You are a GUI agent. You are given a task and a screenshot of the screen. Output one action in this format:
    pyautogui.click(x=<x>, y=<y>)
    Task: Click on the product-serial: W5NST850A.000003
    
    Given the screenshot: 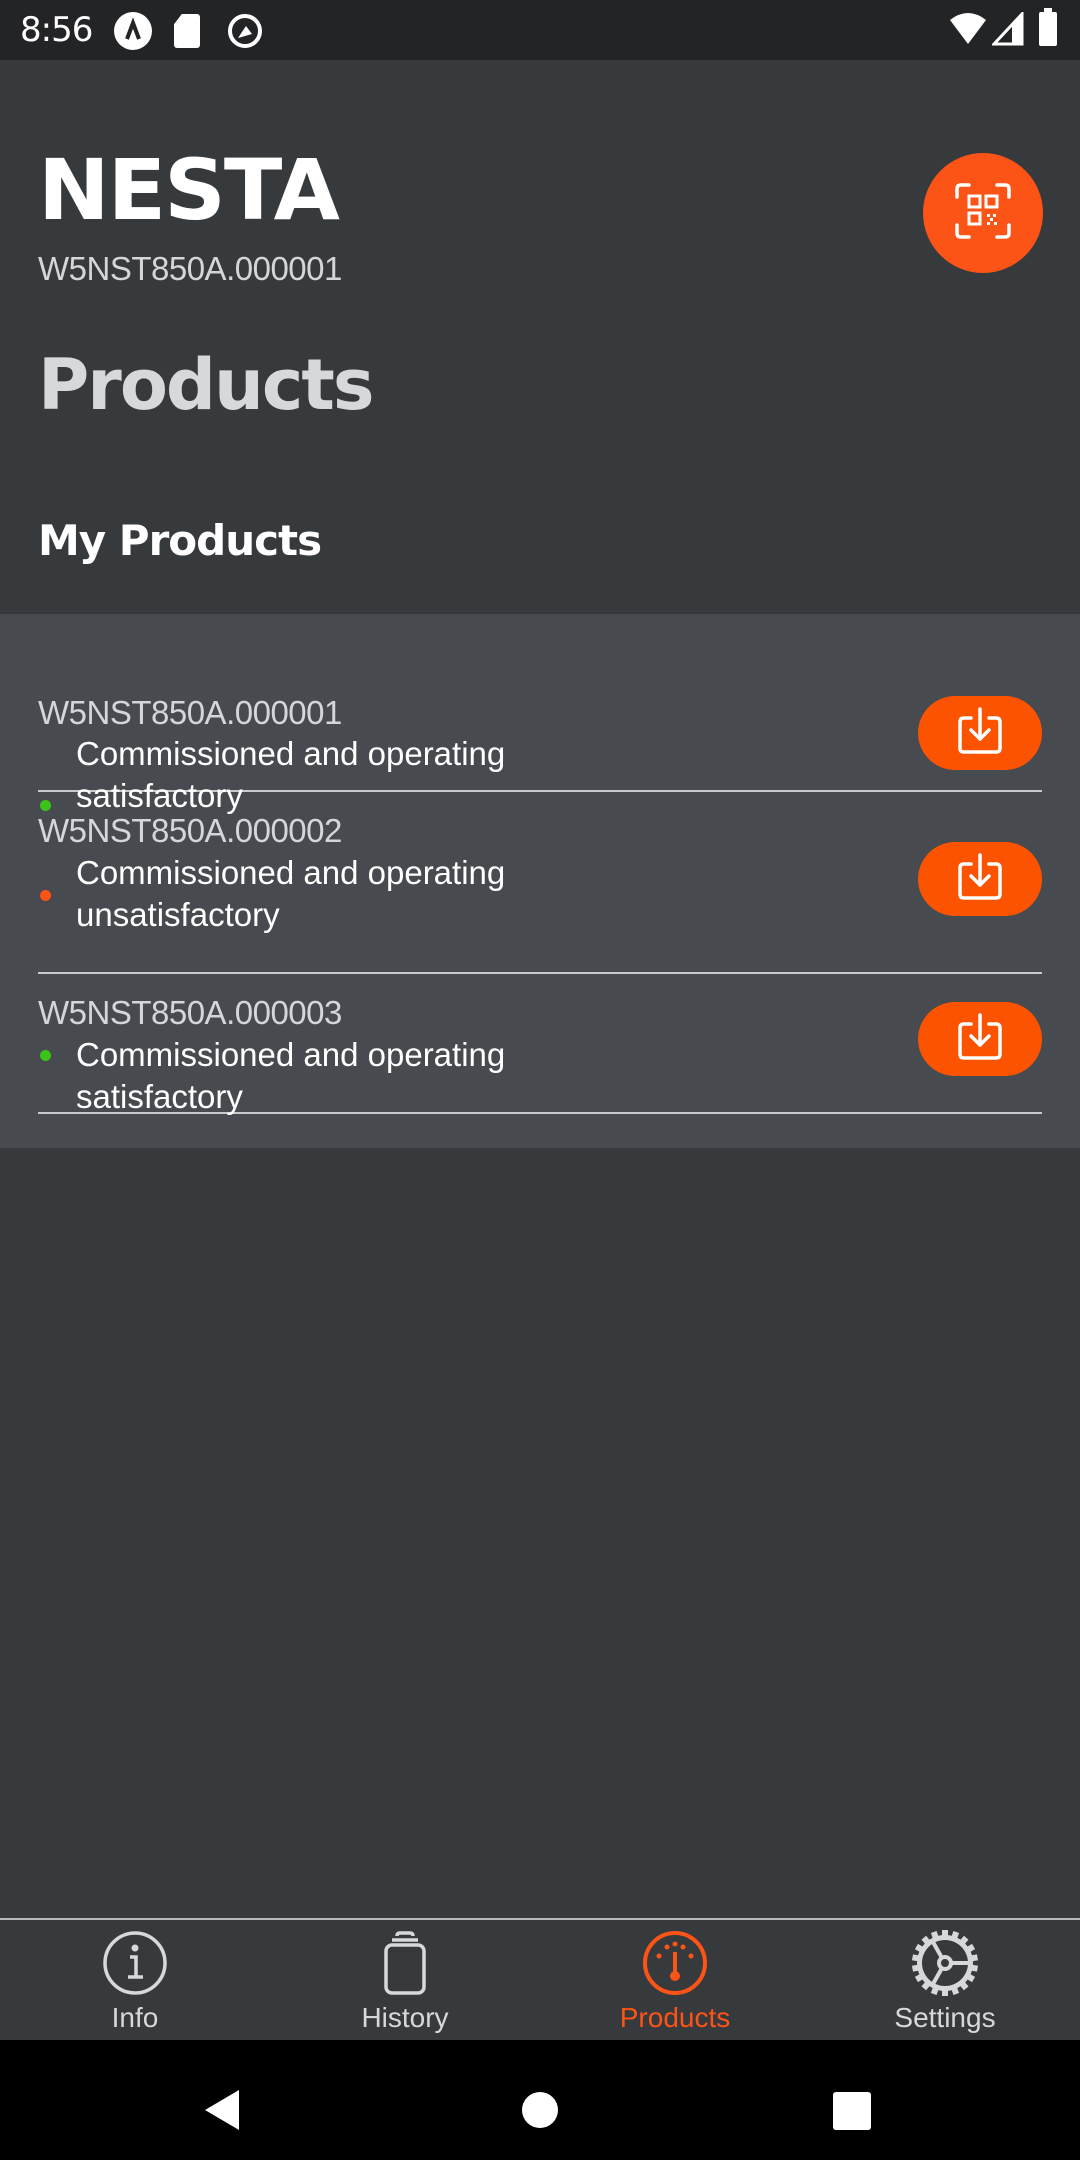 What is the action you would take?
    pyautogui.click(x=190, y=1012)
    